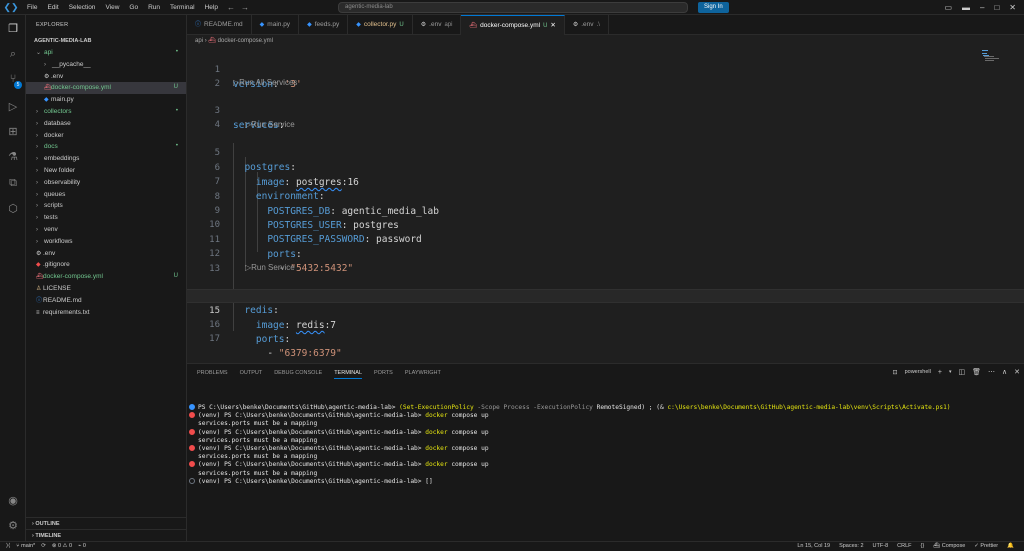 The width and height of the screenshot is (1024, 551). Describe the element at coordinates (57, 123) in the screenshot. I see `tree-item-label: database` at that location.